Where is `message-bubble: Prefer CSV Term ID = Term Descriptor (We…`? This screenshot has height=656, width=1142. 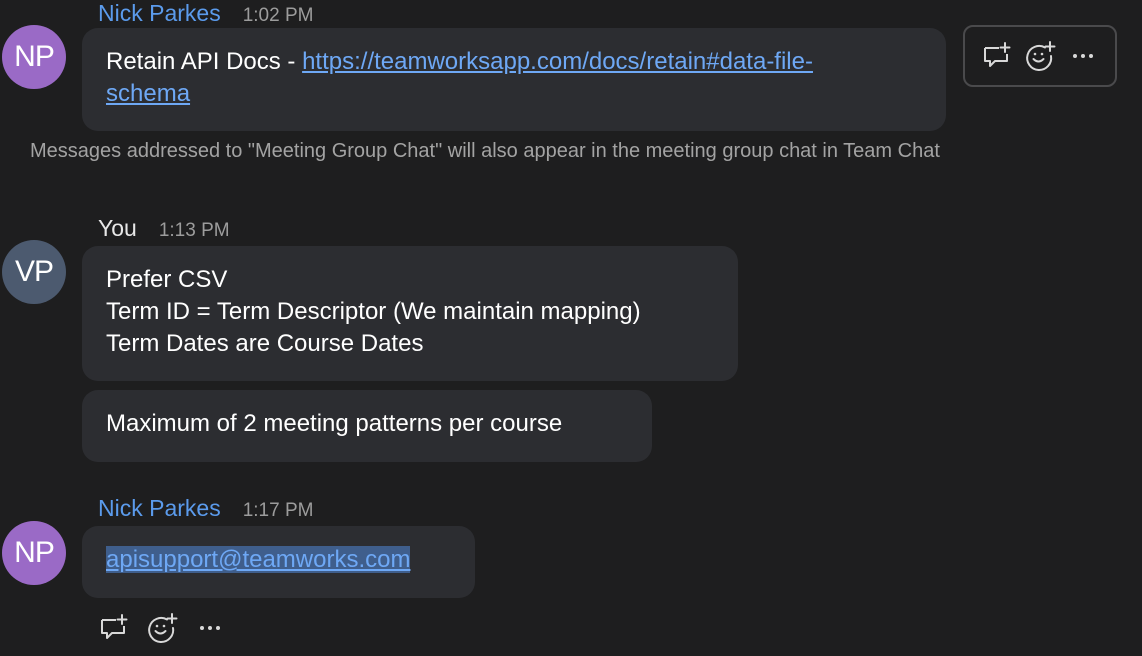
message-bubble: Prefer CSV Term ID = Term Descriptor (We… is located at coordinates (410, 313).